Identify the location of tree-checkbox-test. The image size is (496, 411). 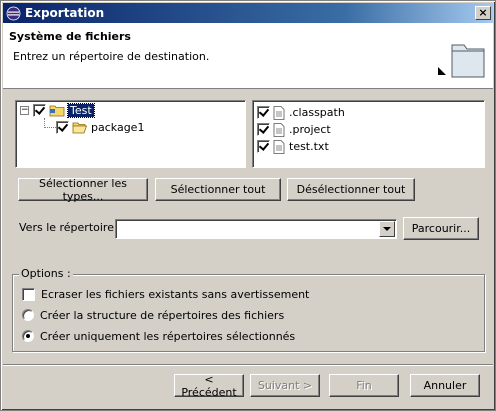
(39, 110).